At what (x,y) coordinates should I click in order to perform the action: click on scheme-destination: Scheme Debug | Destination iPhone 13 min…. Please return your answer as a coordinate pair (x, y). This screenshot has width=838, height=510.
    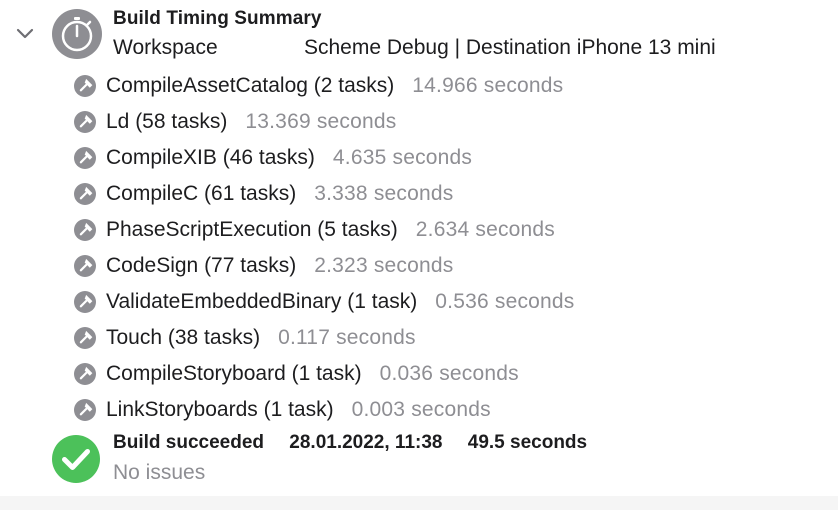
    Looking at the image, I should click on (510, 47).